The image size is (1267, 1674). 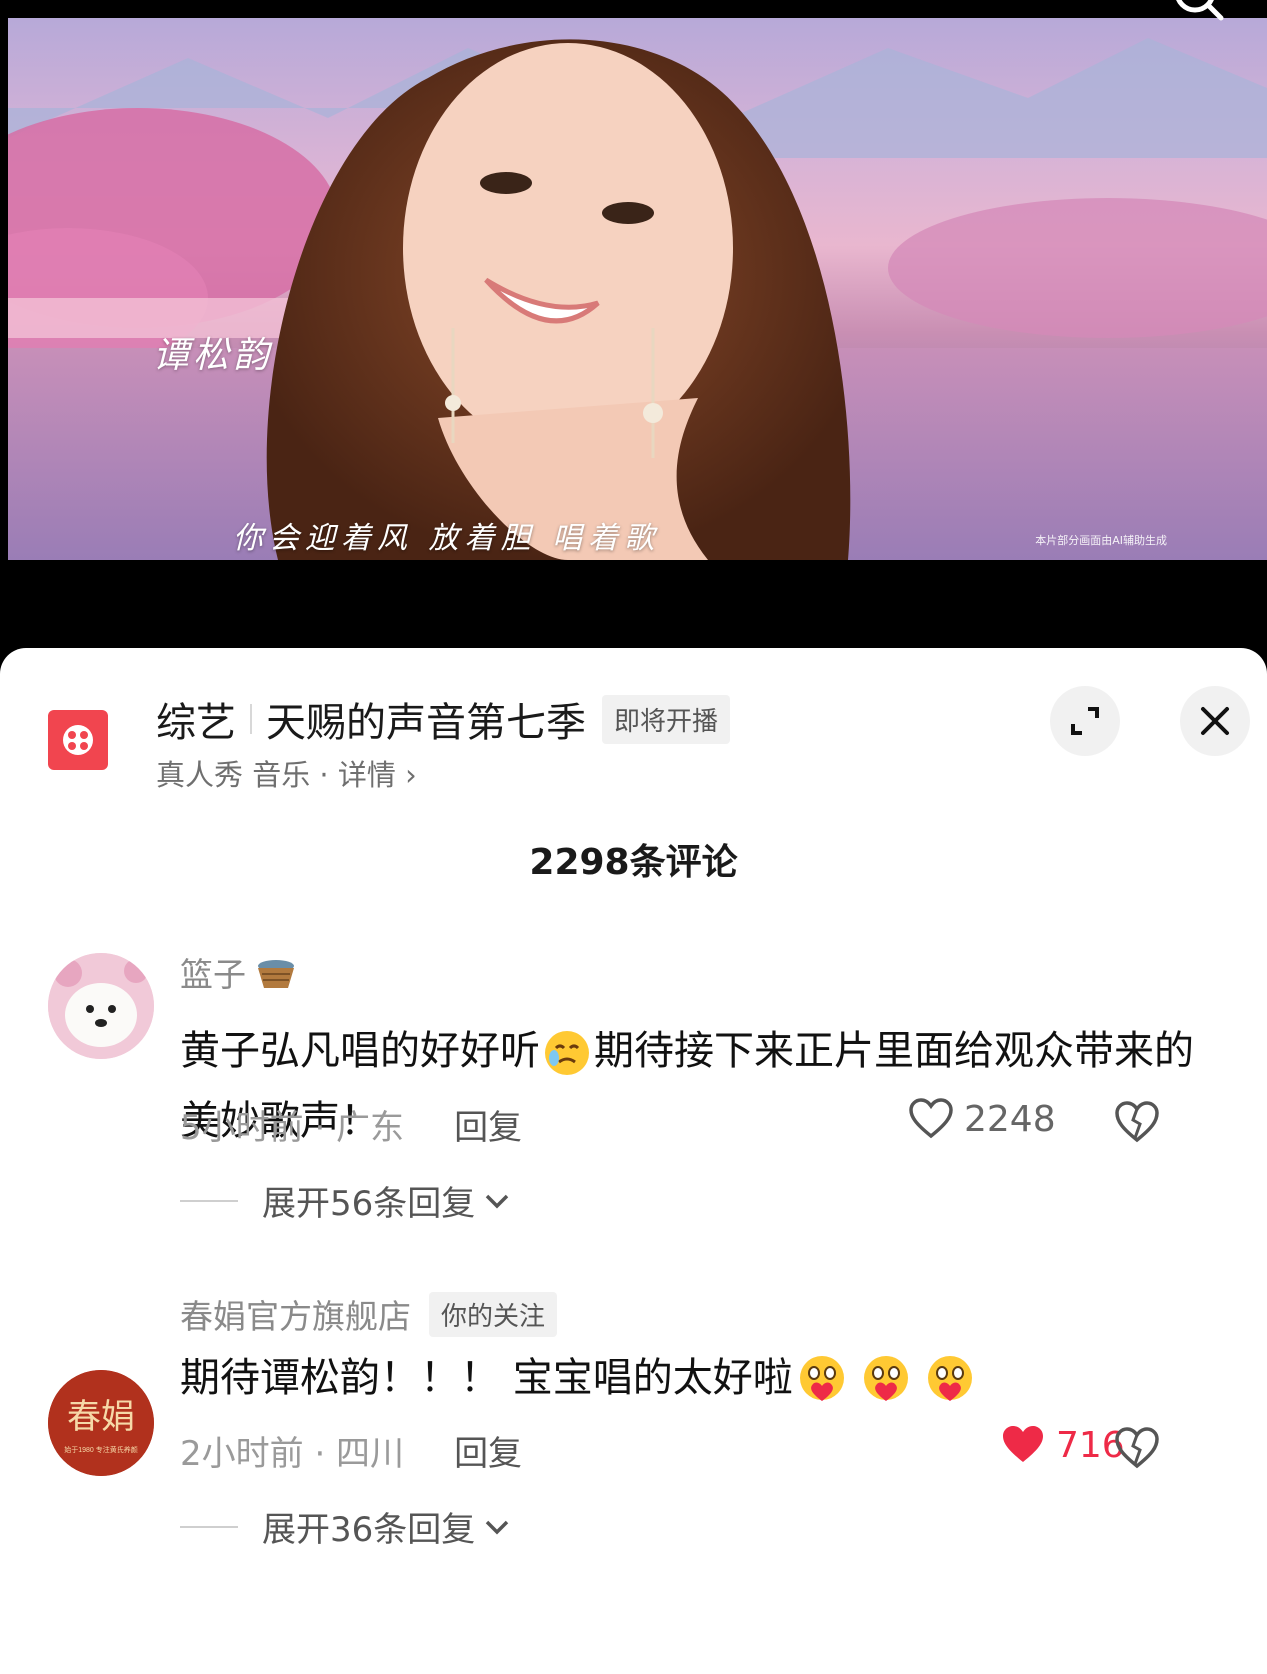 What do you see at coordinates (101, 1449) in the screenshot?
I see `avatar-logo-subtext: 始于1980 专注黄氏养颜` at bounding box center [101, 1449].